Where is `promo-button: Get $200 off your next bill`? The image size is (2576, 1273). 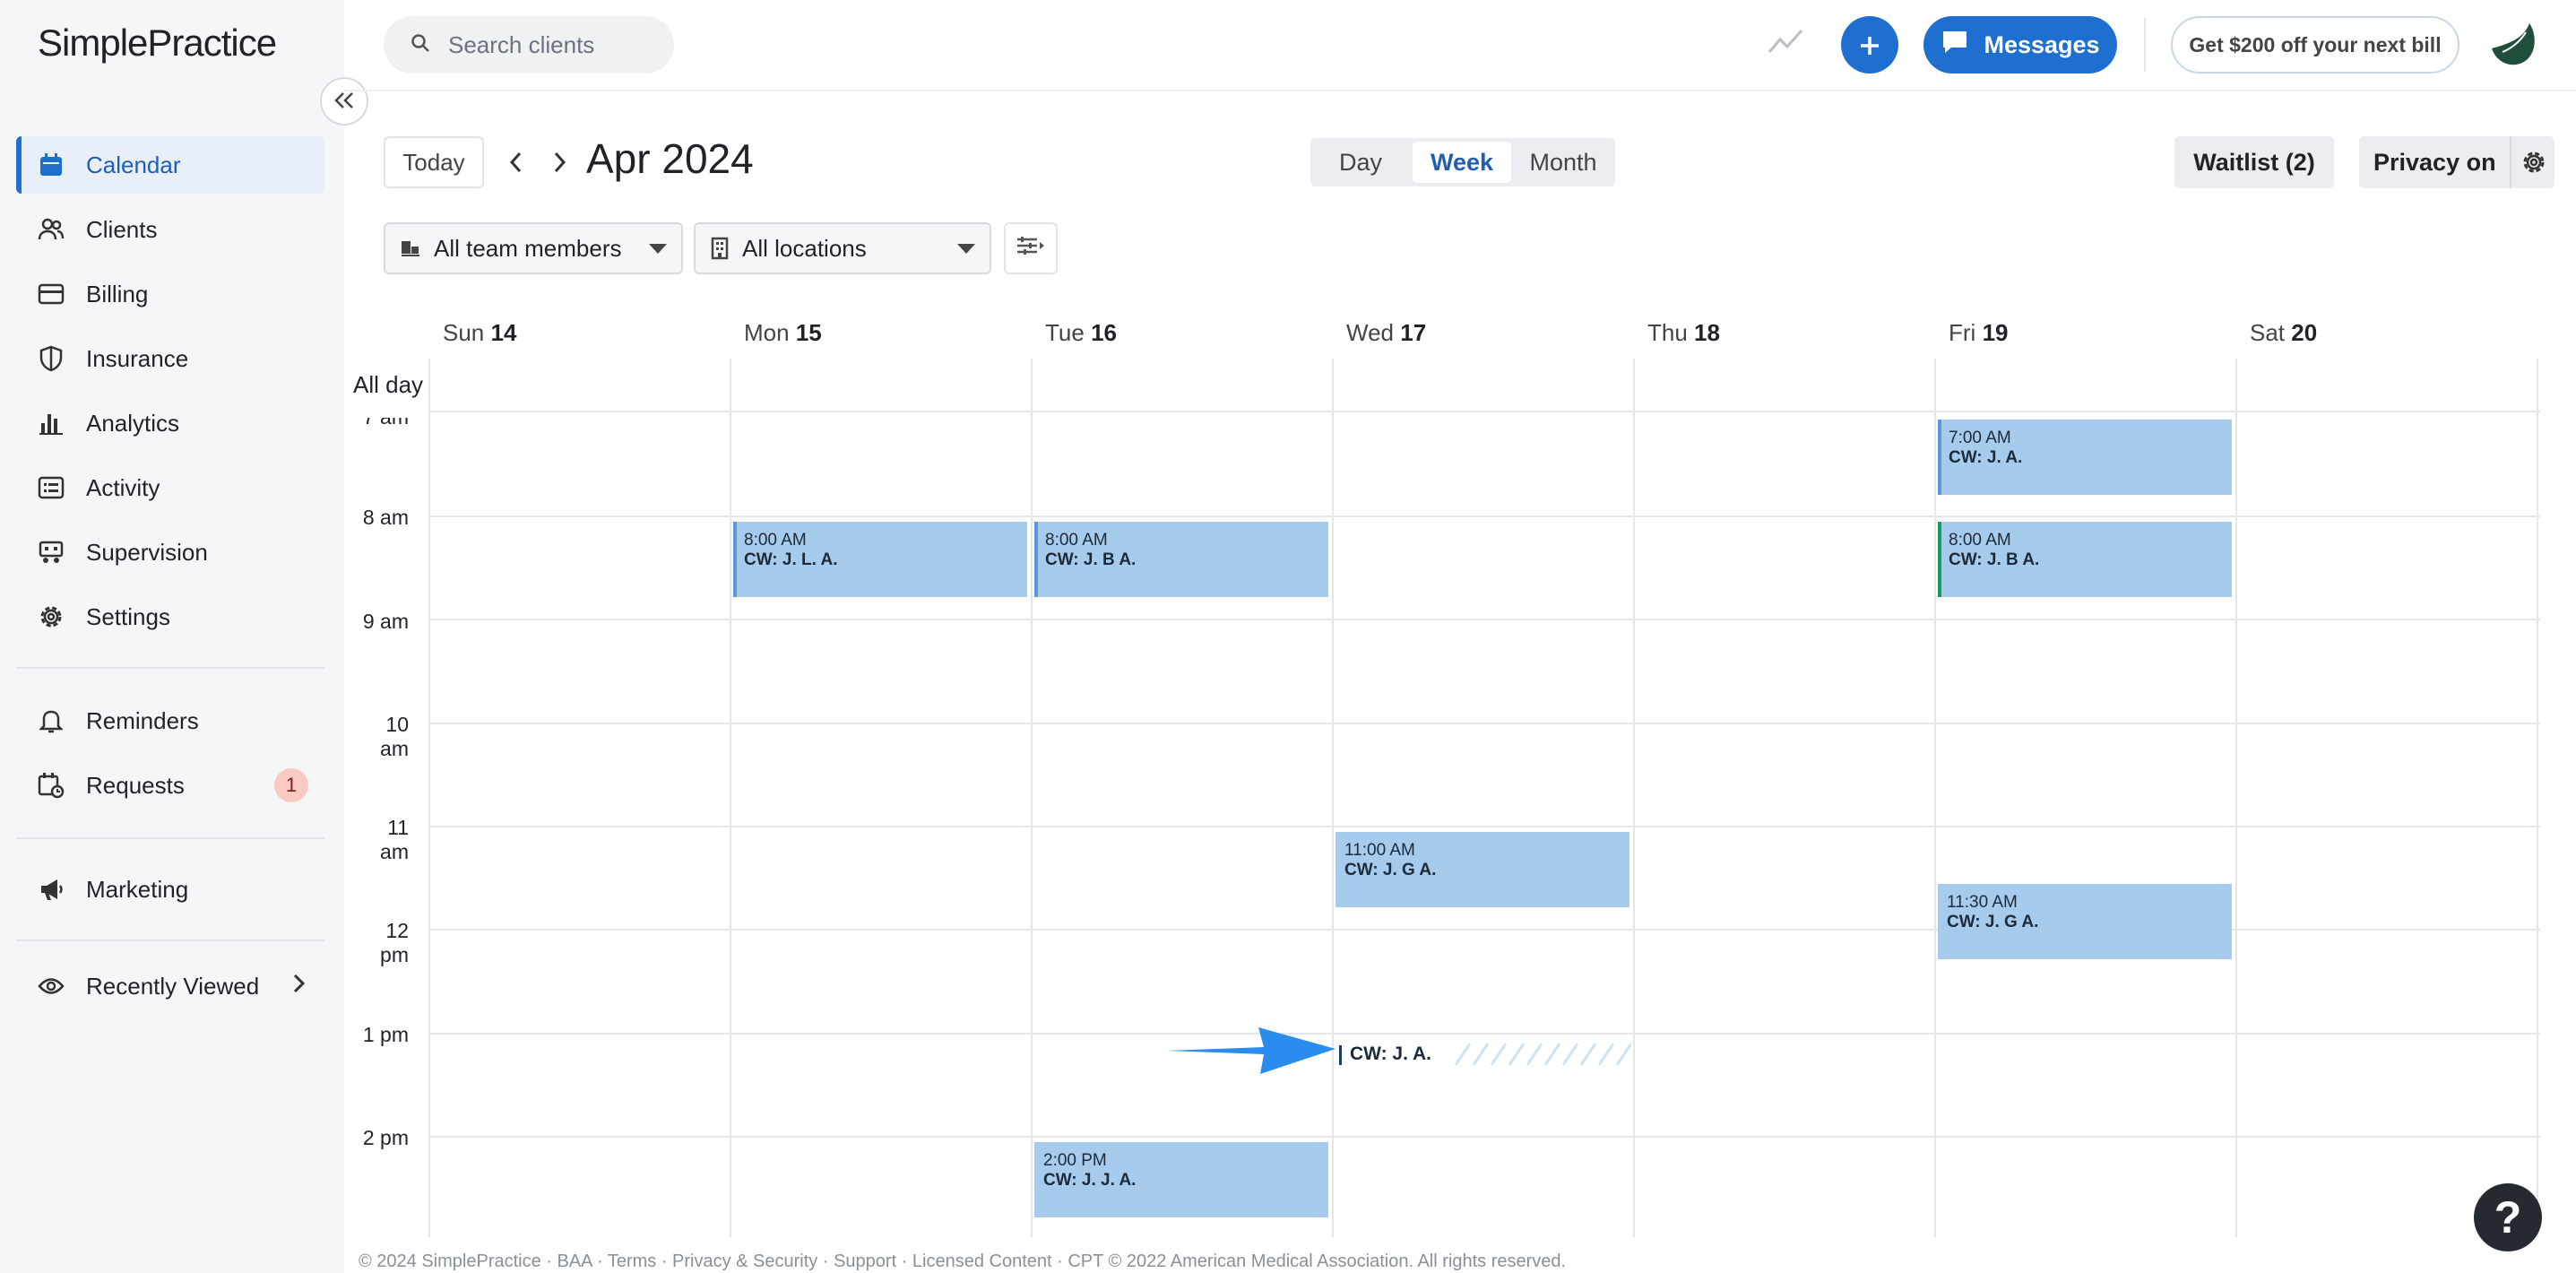 promo-button: Get $200 off your next bill is located at coordinates (2315, 45).